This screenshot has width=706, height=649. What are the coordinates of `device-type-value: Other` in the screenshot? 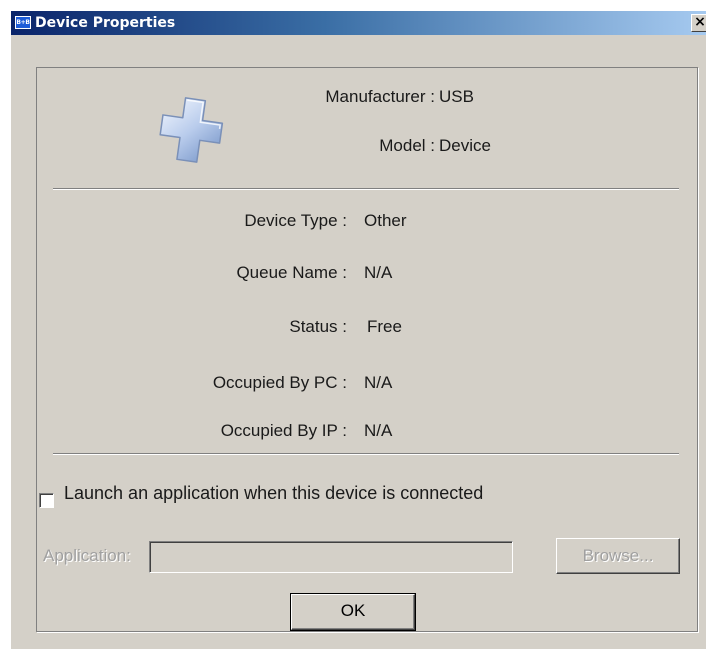 It's located at (385, 220).